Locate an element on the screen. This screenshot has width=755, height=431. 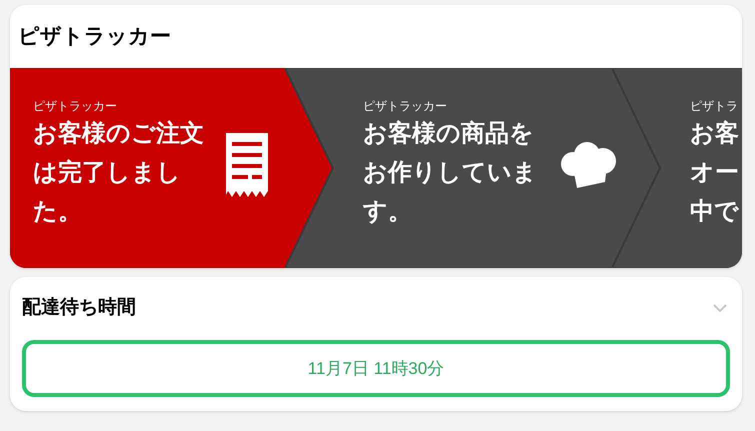
chef-hat-icon is located at coordinates (588, 165).